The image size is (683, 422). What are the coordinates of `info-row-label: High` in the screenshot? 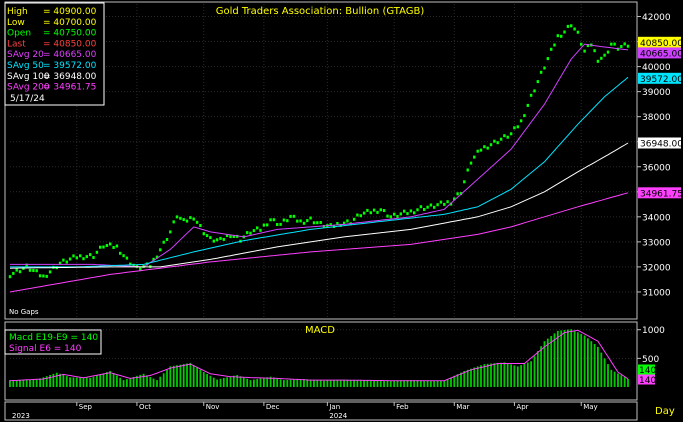 It's located at (17, 12).